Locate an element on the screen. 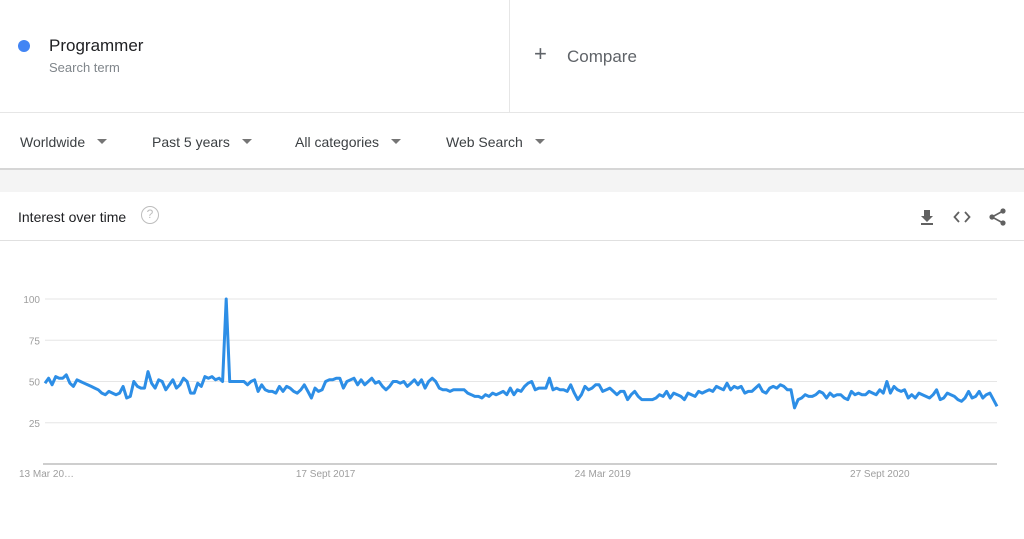 The width and height of the screenshot is (1024, 539). y-tick-label: 25 is located at coordinates (35, 424).